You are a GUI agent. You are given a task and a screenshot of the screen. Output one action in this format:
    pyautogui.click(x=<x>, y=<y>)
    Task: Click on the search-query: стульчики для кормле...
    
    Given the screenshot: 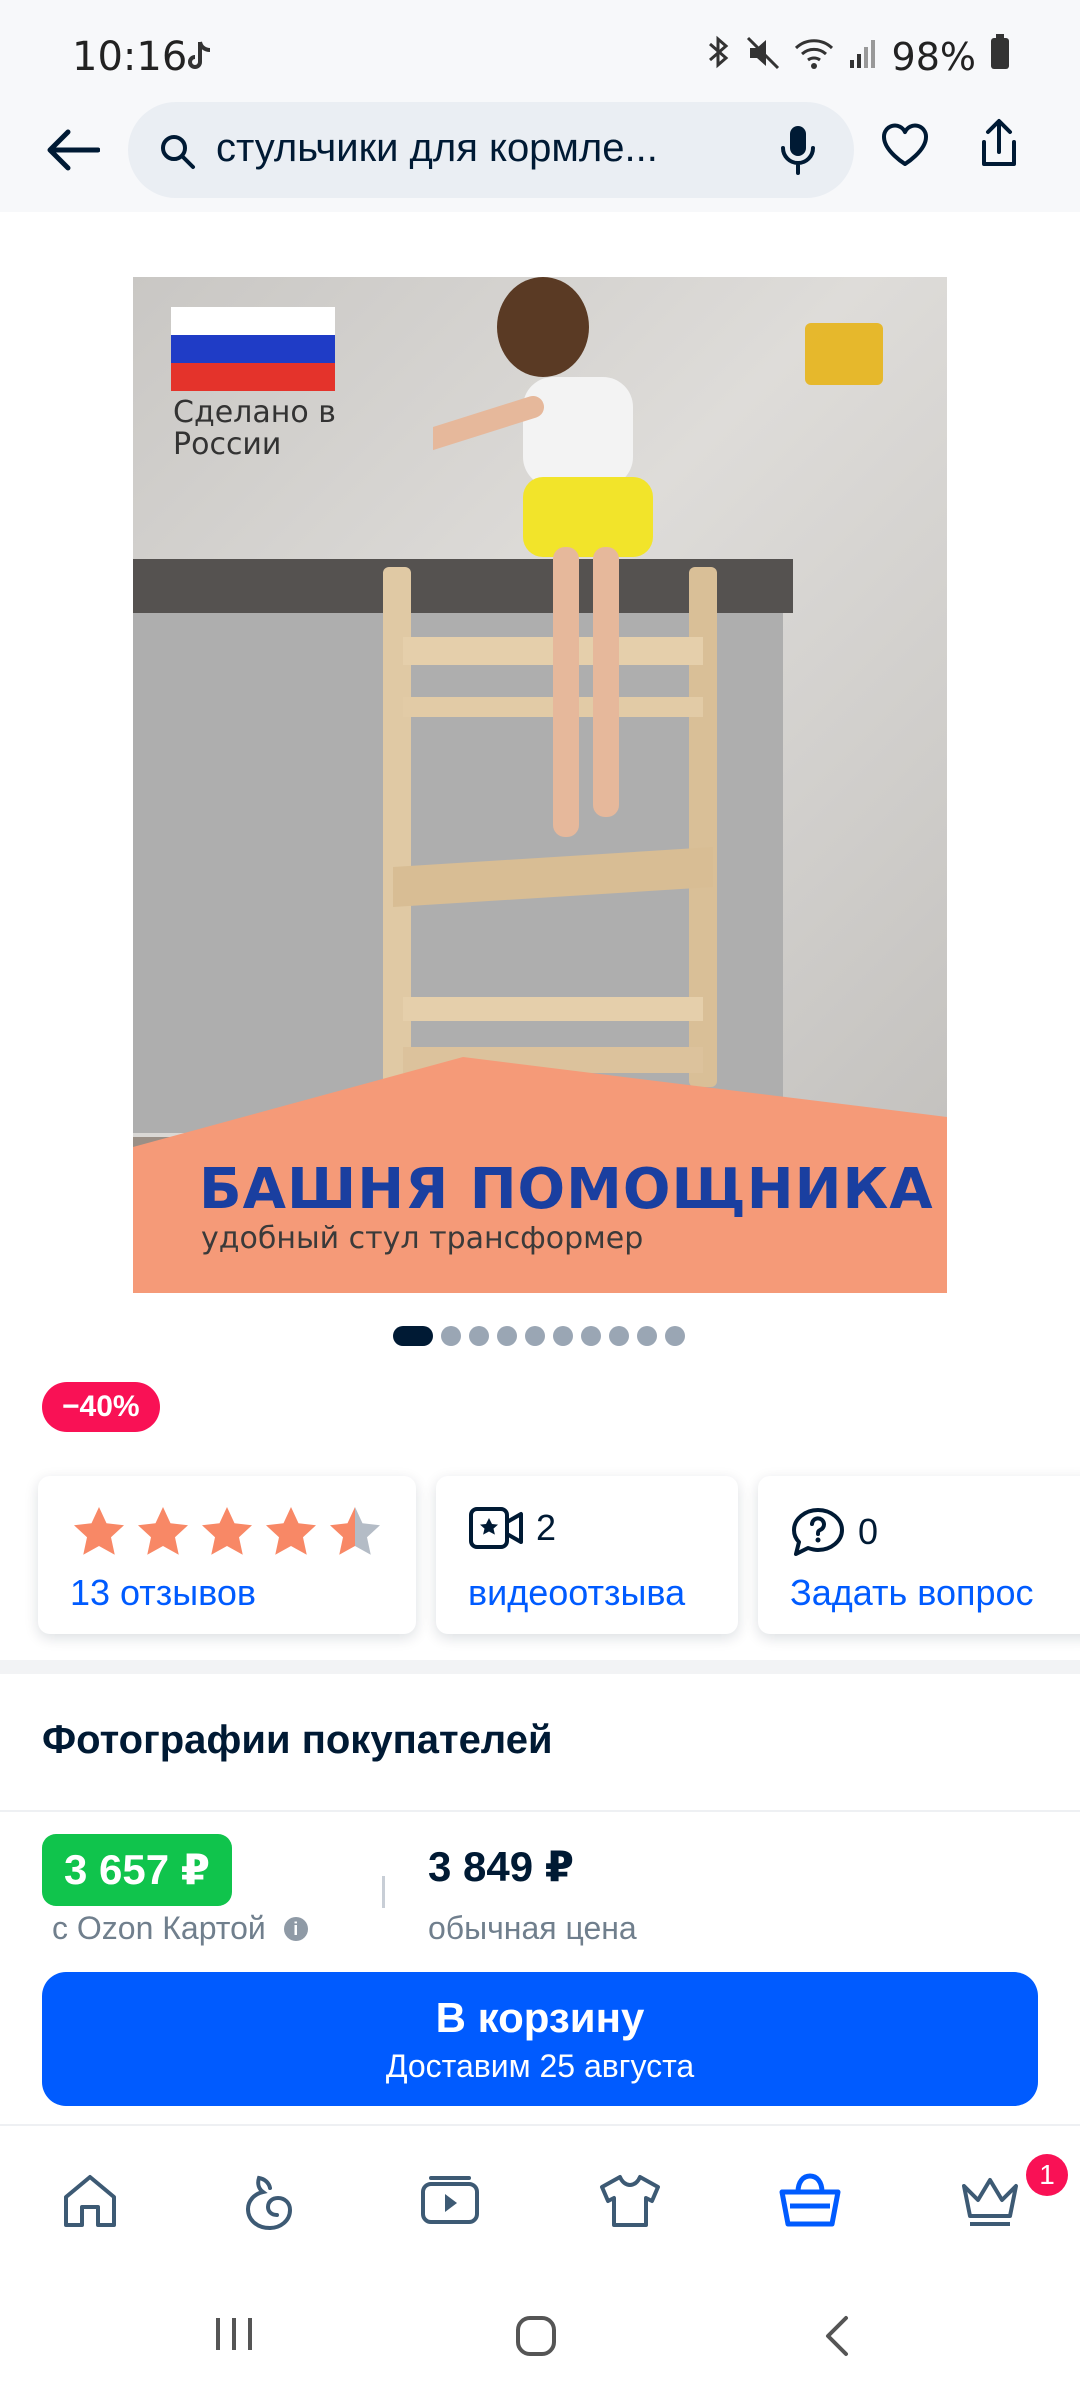 What is the action you would take?
    pyautogui.click(x=437, y=148)
    